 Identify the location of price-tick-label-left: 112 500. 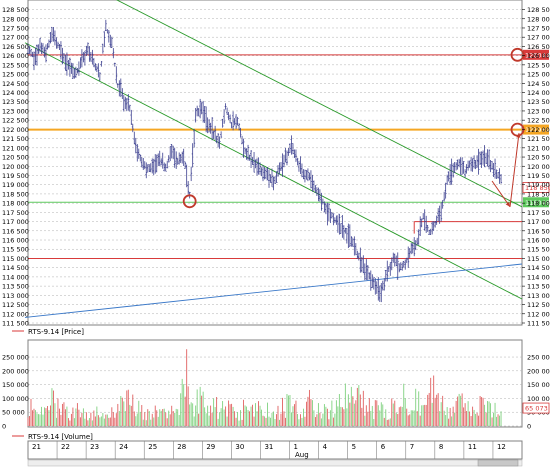
(15, 305).